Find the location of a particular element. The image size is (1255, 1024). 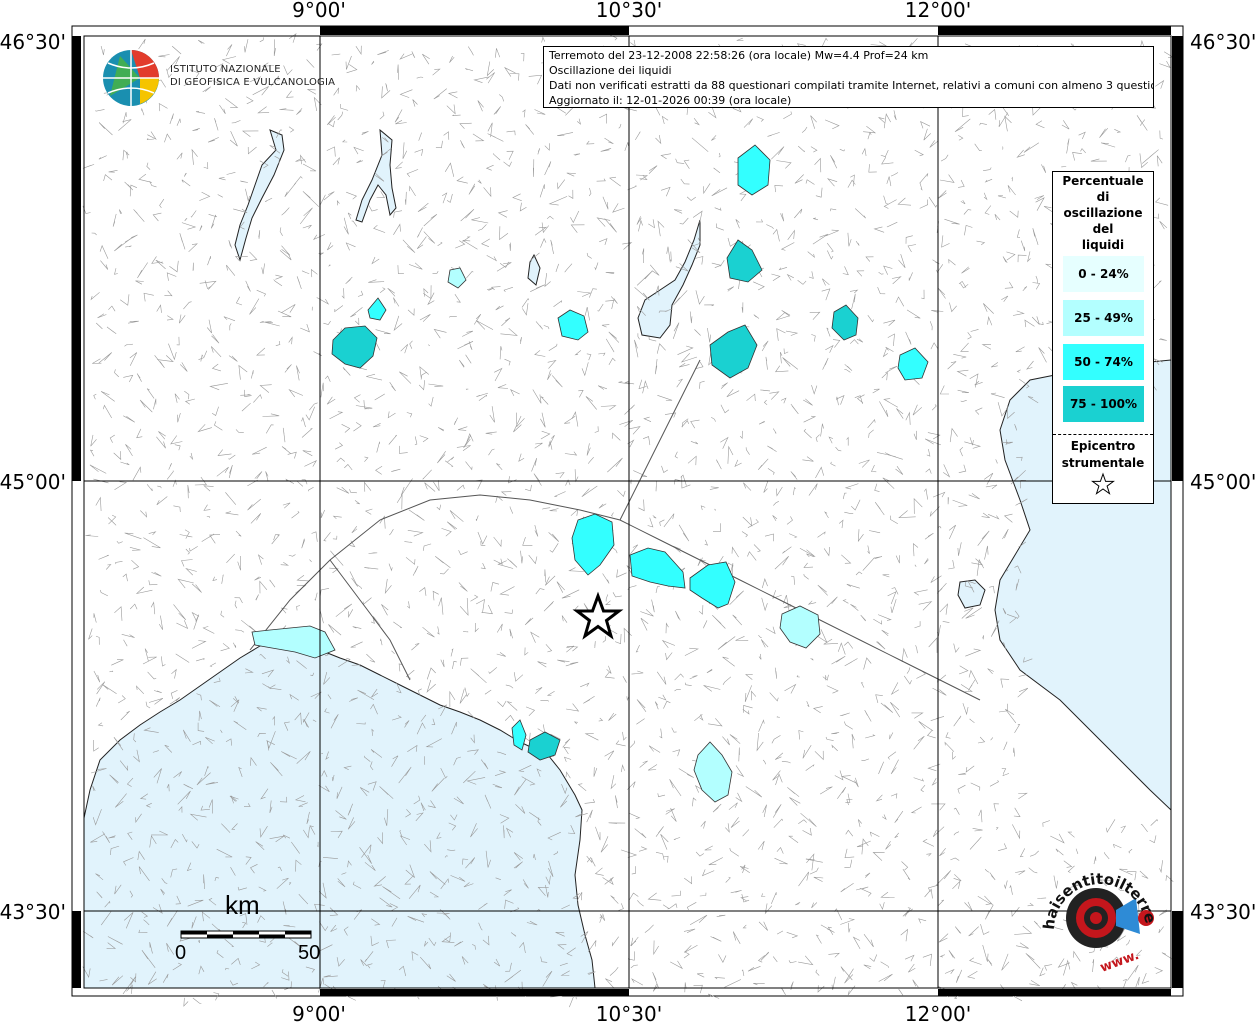

legend-title-line: Percentuale is located at coordinates (1103, 181).